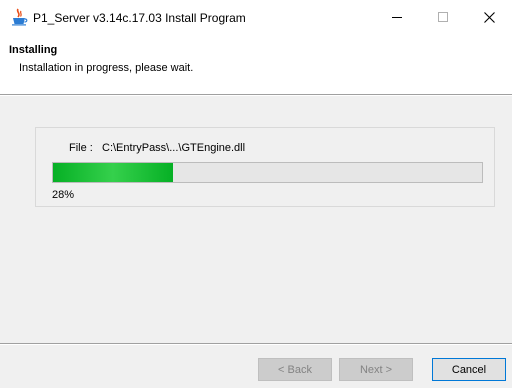 This screenshot has height=388, width=512. What do you see at coordinates (376, 369) in the screenshot?
I see `next-button: Next >` at bounding box center [376, 369].